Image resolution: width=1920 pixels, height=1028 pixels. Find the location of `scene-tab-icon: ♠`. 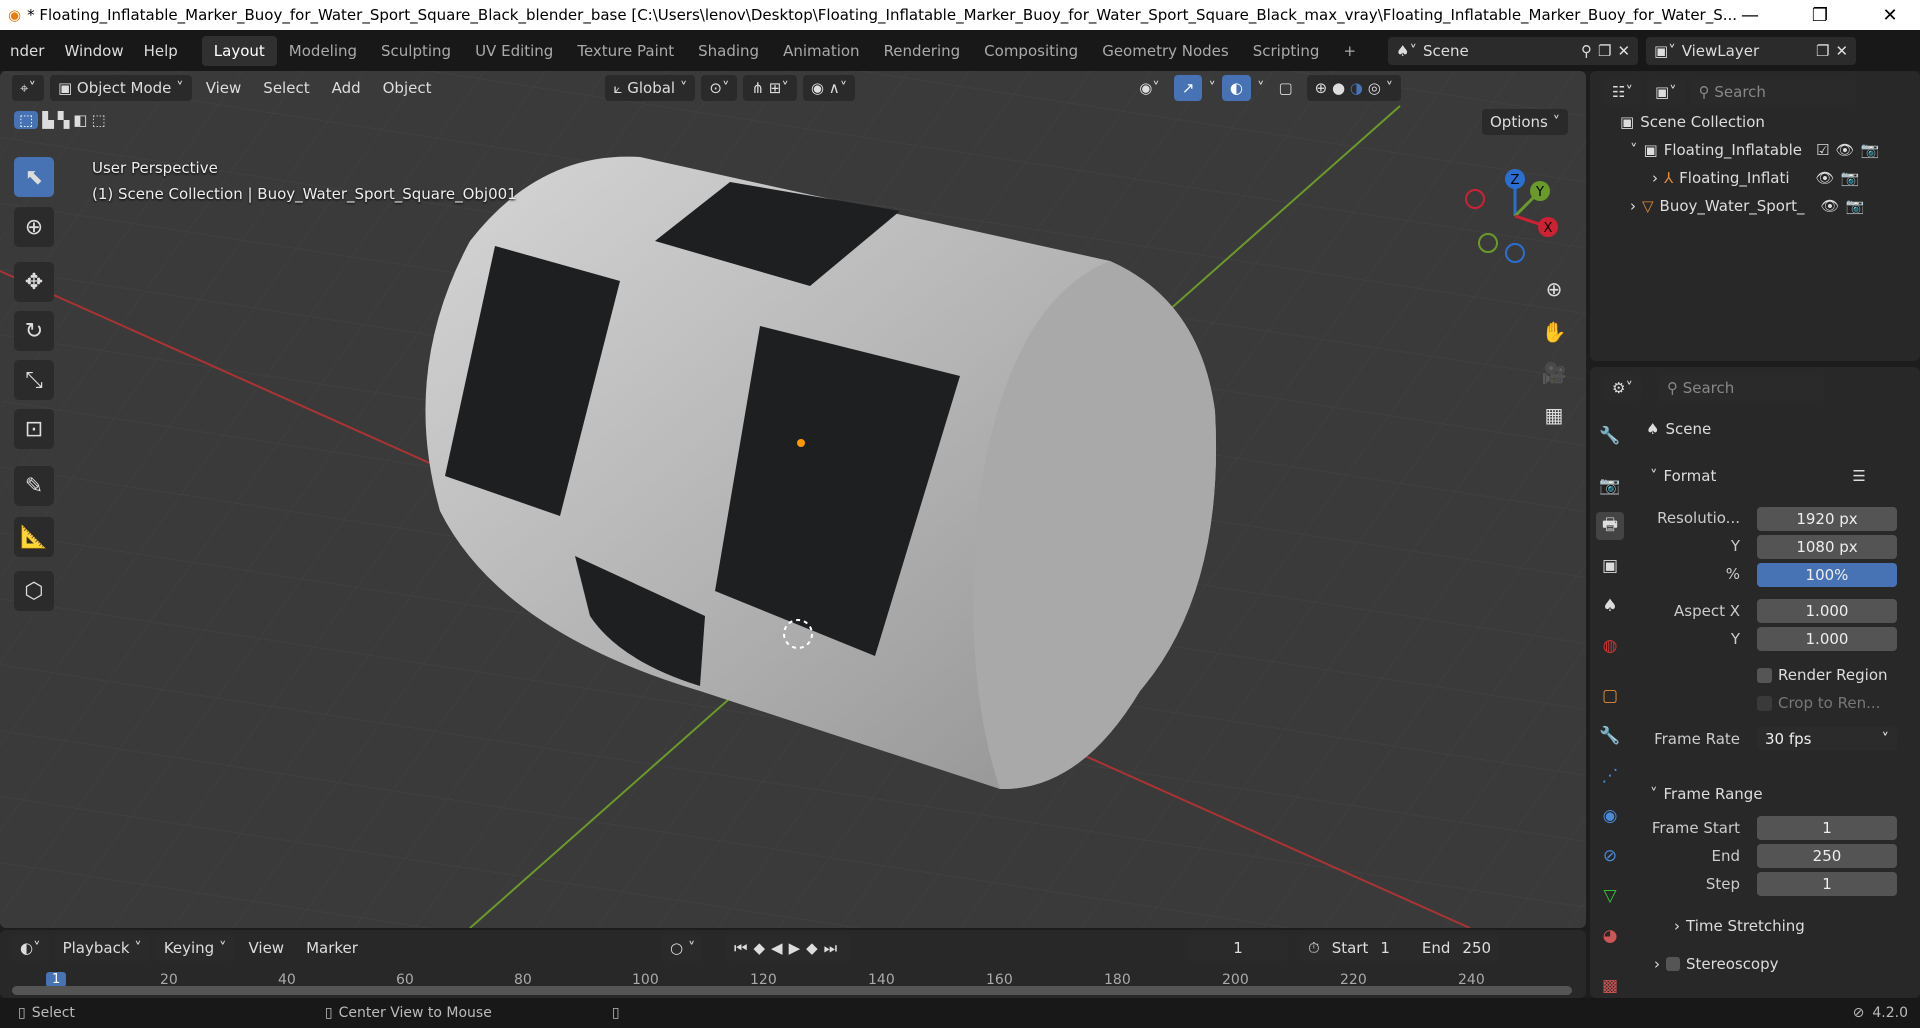

scene-tab-icon: ♠ is located at coordinates (1610, 606).